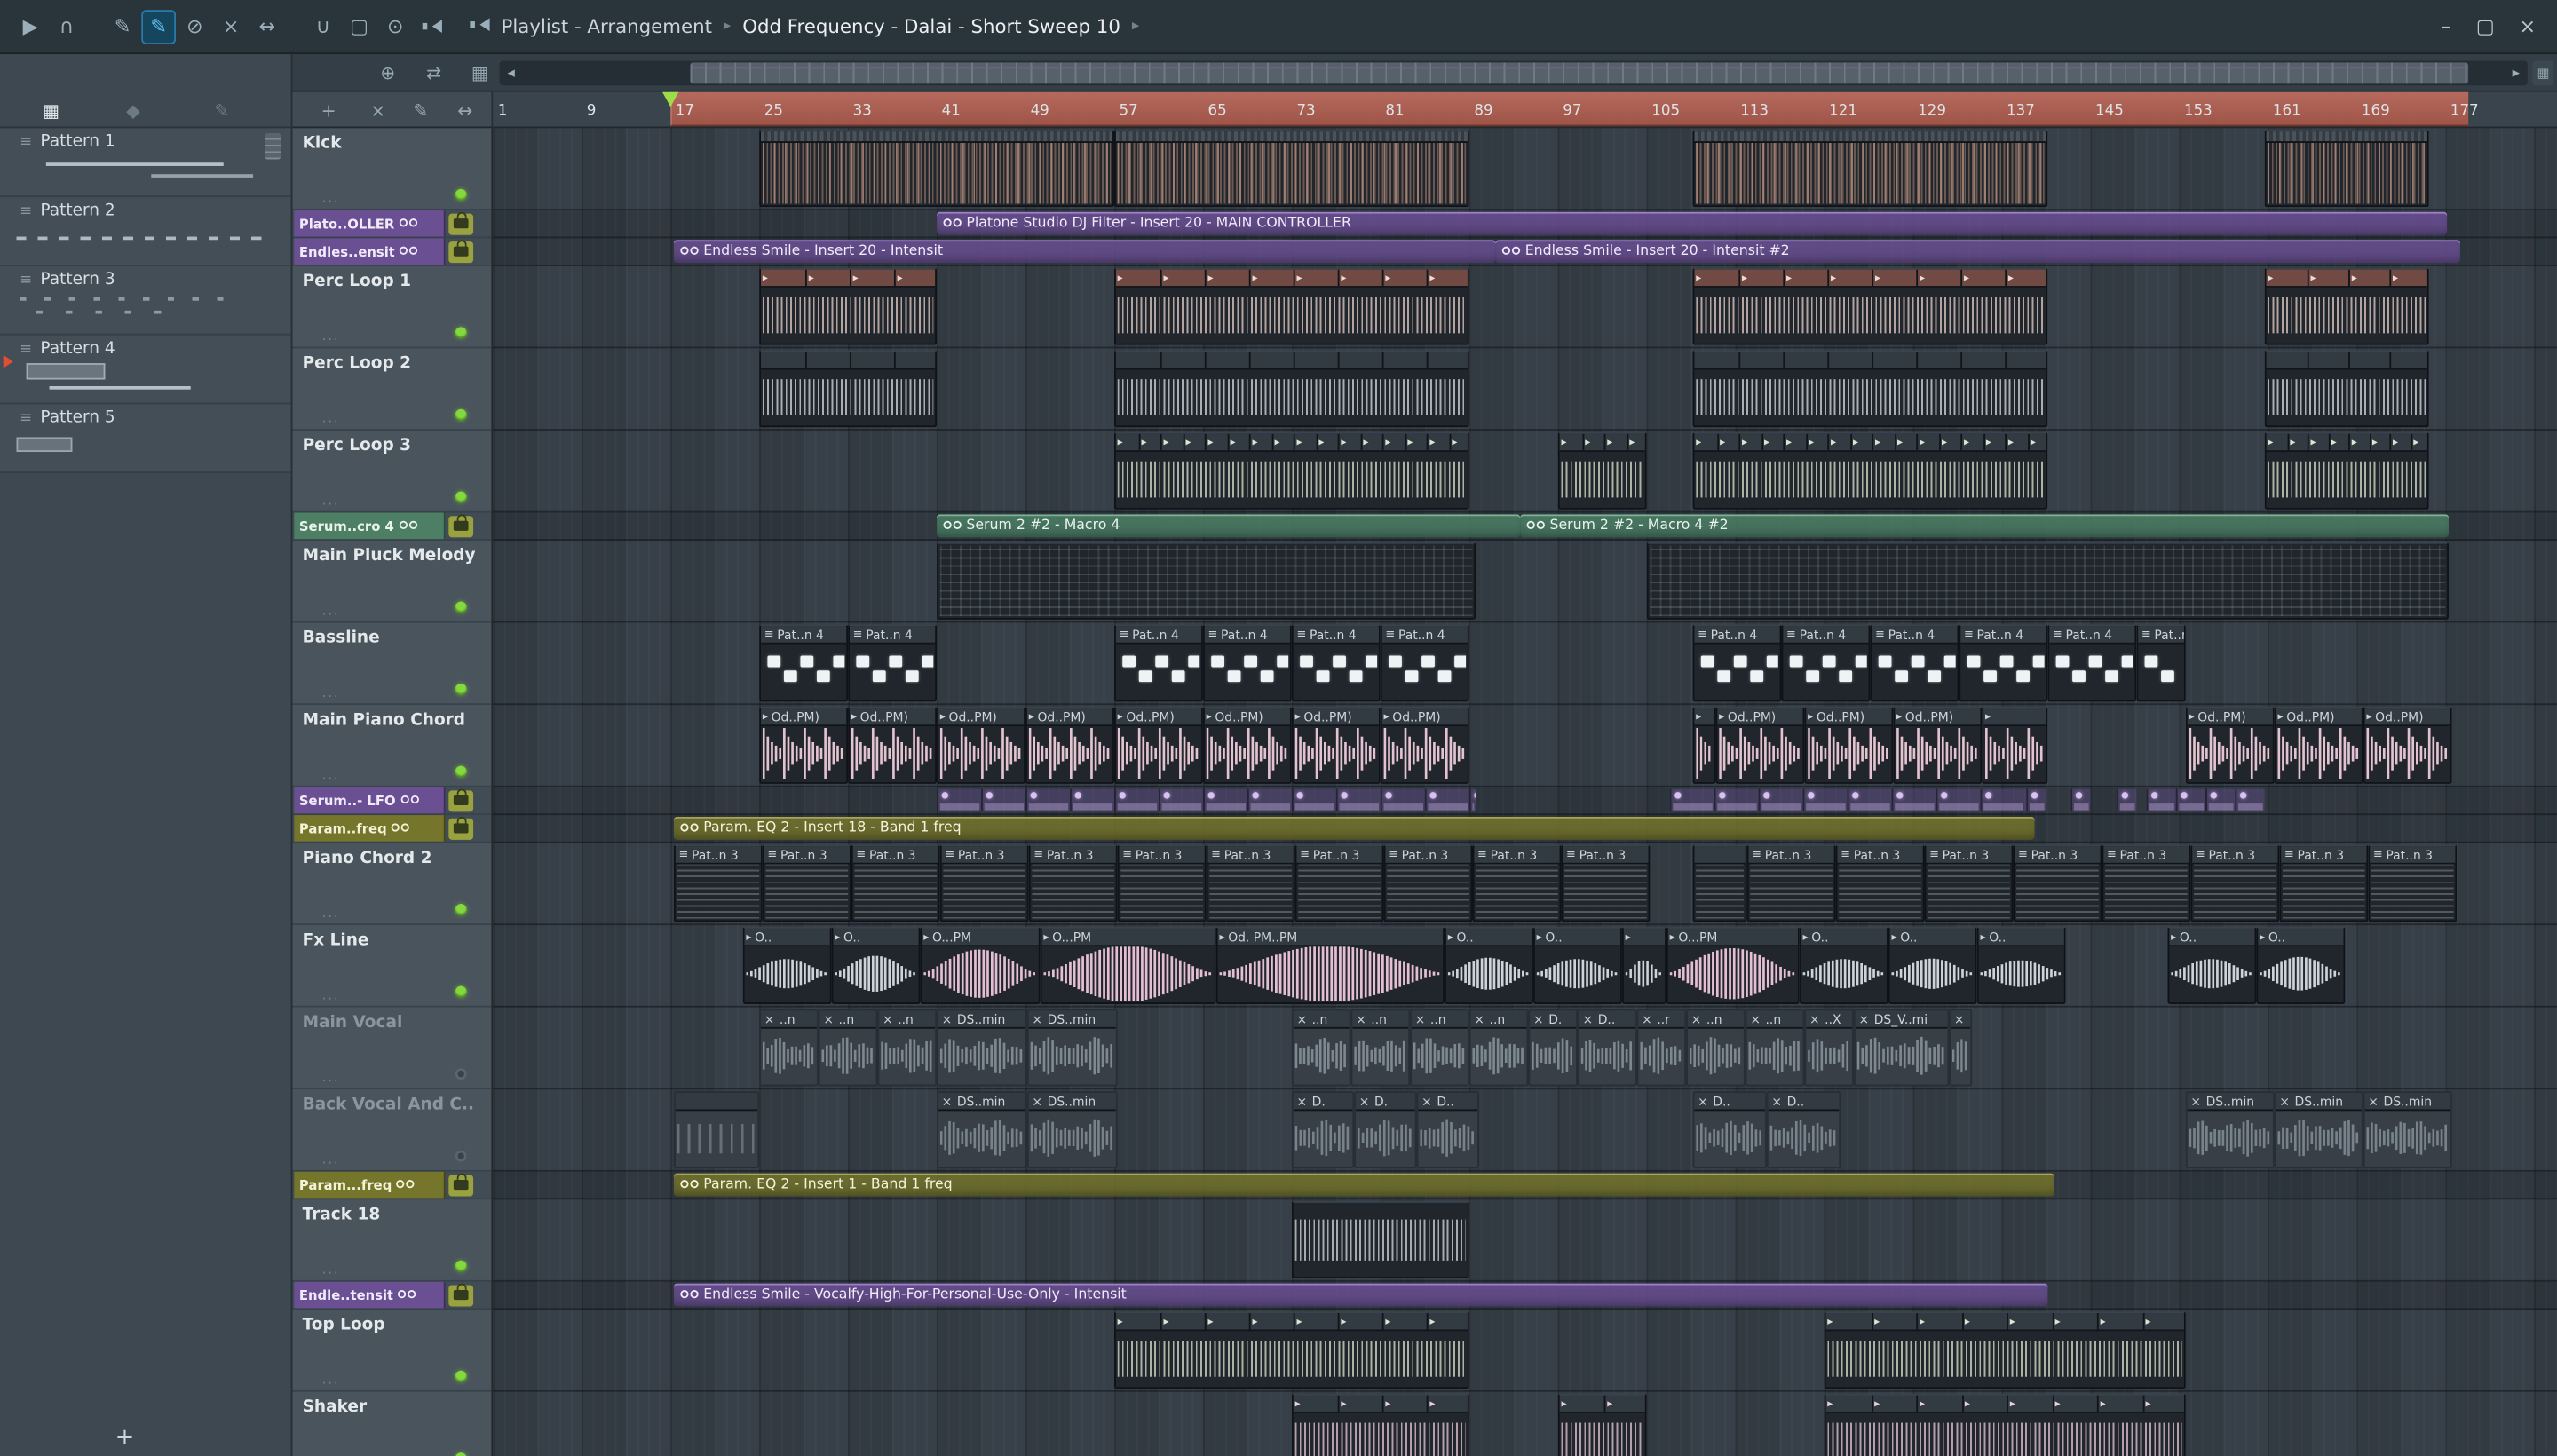 The height and width of the screenshot is (1456, 2557). I want to click on scroll-left-icon: ◂, so click(511, 72).